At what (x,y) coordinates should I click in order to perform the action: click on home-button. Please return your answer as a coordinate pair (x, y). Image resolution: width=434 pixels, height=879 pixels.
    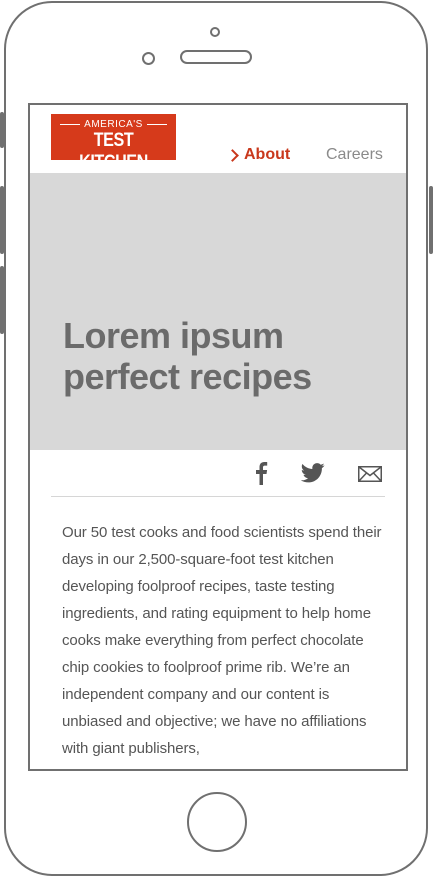
    Looking at the image, I should click on (217, 822).